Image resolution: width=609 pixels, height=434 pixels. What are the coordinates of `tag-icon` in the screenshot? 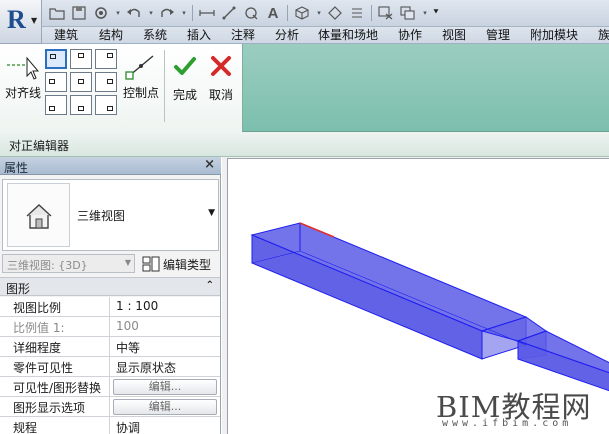 It's located at (251, 13).